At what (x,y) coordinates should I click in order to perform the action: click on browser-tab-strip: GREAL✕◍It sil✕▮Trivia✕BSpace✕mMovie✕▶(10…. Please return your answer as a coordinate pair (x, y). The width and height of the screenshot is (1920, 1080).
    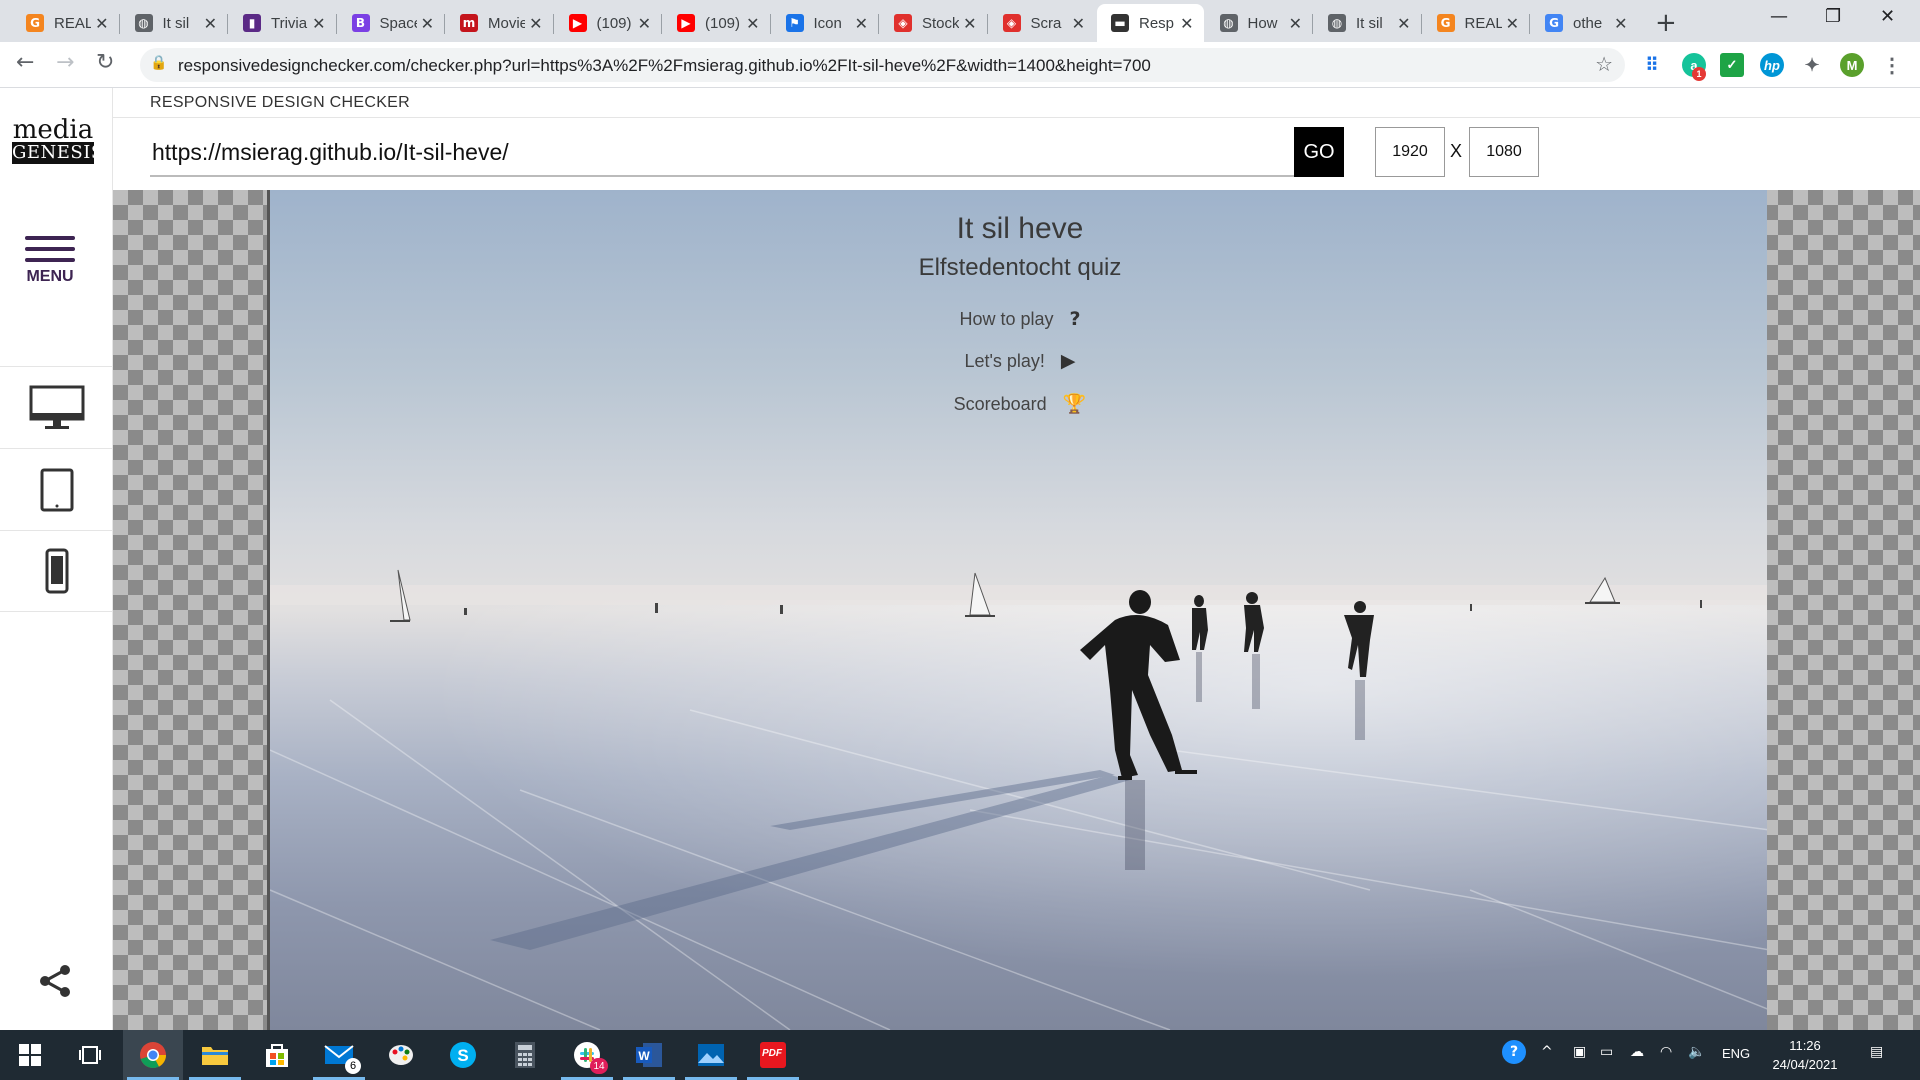
    Looking at the image, I should click on (960, 21).